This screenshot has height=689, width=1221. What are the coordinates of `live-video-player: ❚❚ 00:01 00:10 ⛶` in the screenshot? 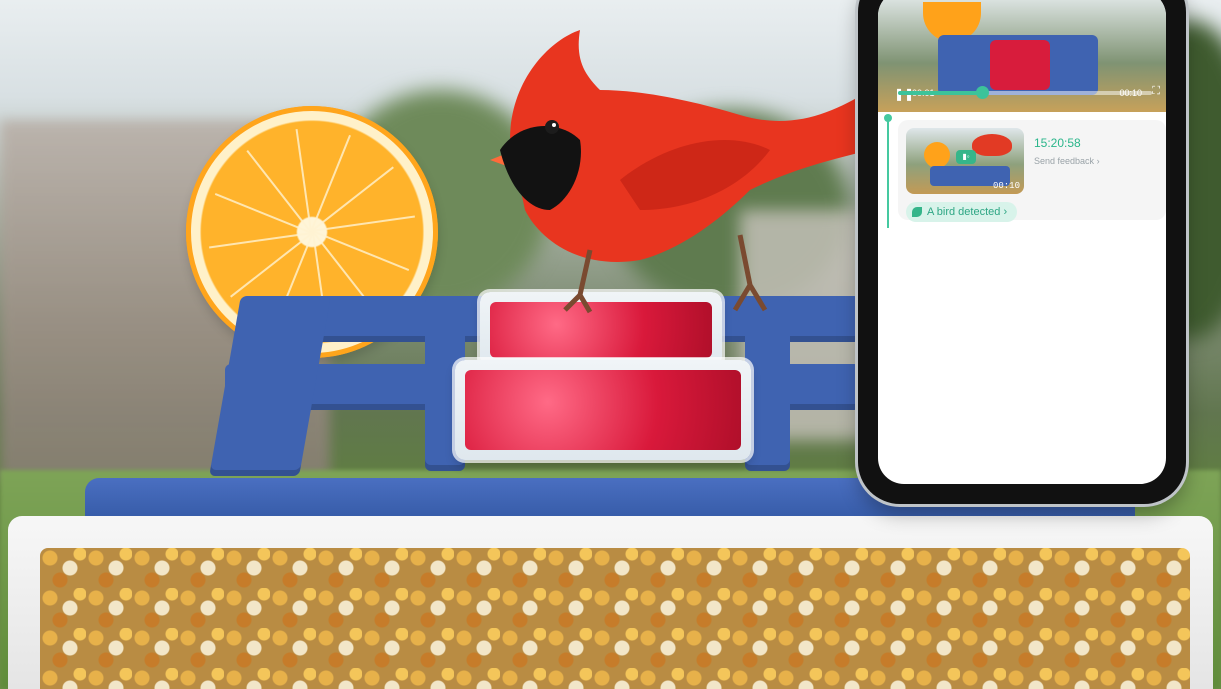 It's located at (1022, 56).